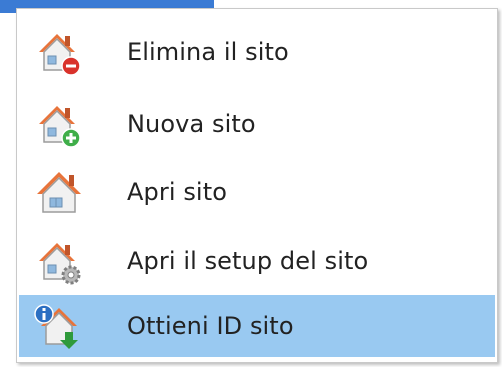 This screenshot has height=367, width=502. What do you see at coordinates (59, 326) in the screenshot?
I see `house-info-download-icon` at bounding box center [59, 326].